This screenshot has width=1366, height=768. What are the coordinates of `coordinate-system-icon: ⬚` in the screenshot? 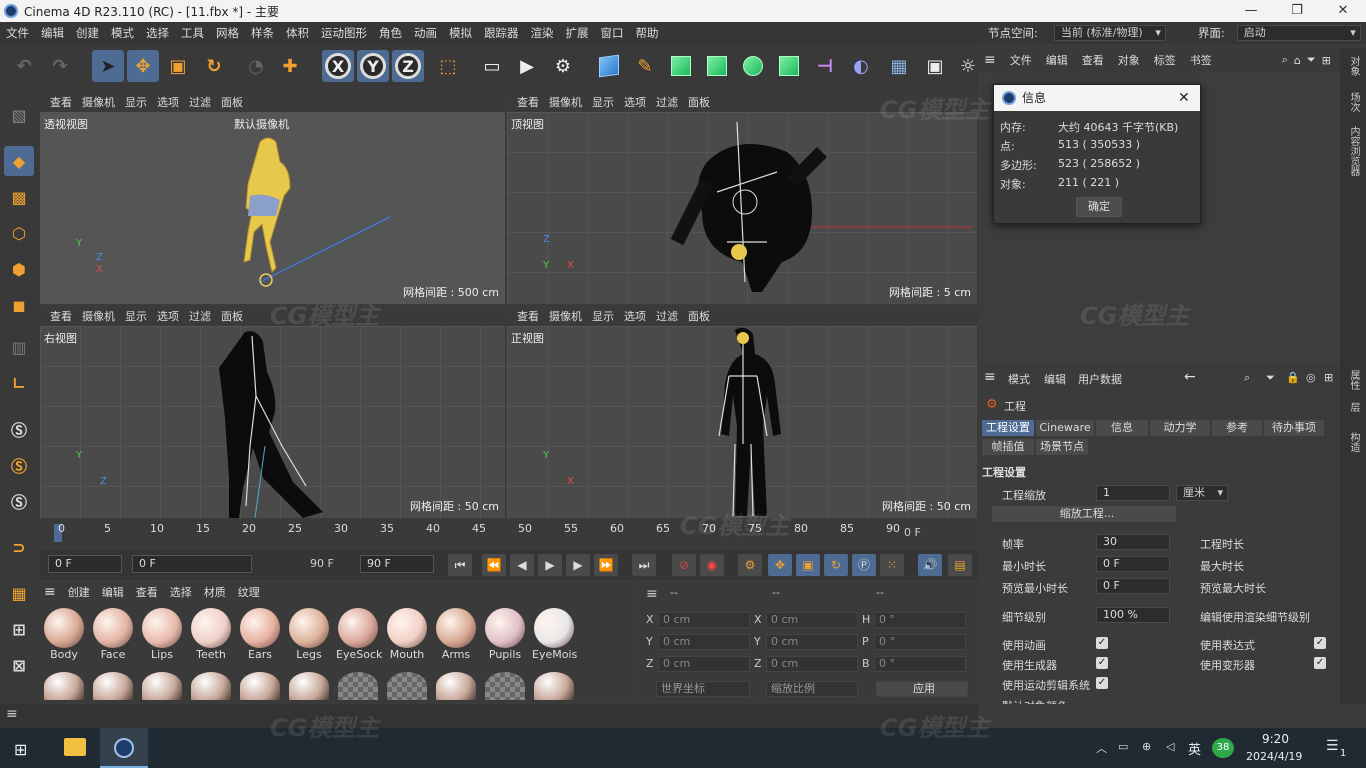 It's located at (448, 66).